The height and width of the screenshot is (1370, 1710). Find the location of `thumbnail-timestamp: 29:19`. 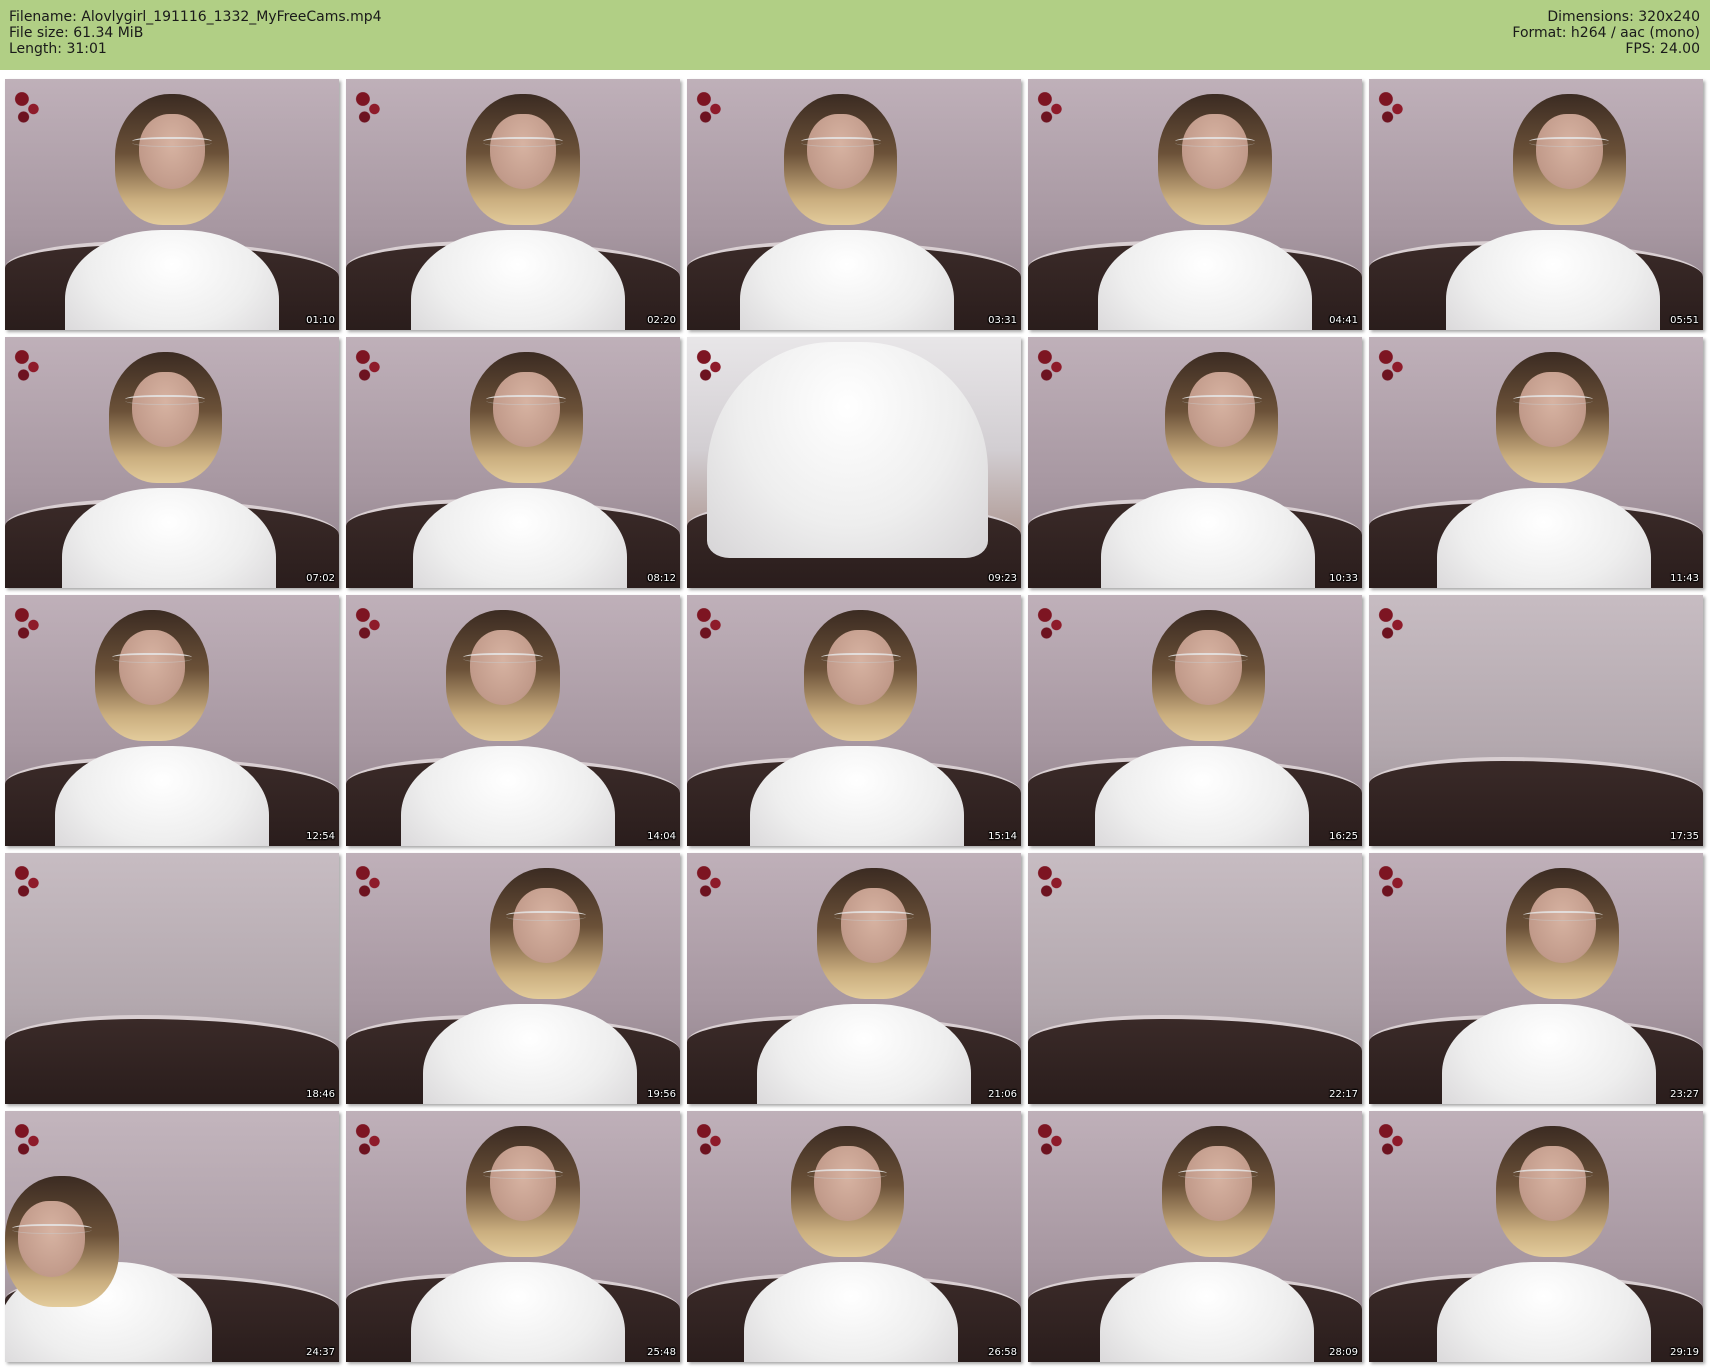

thumbnail-timestamp: 29:19 is located at coordinates (1684, 1352).